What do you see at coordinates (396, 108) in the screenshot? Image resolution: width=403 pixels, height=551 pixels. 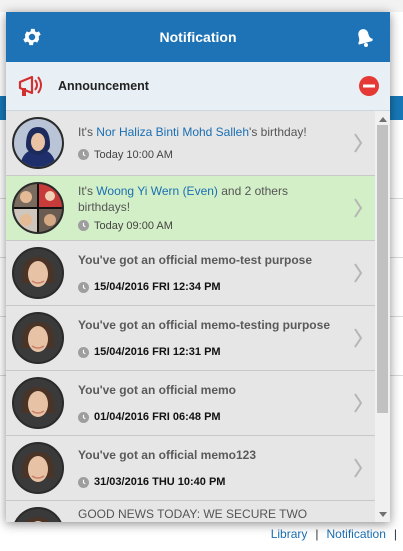 I see `background-blue-bar-right` at bounding box center [396, 108].